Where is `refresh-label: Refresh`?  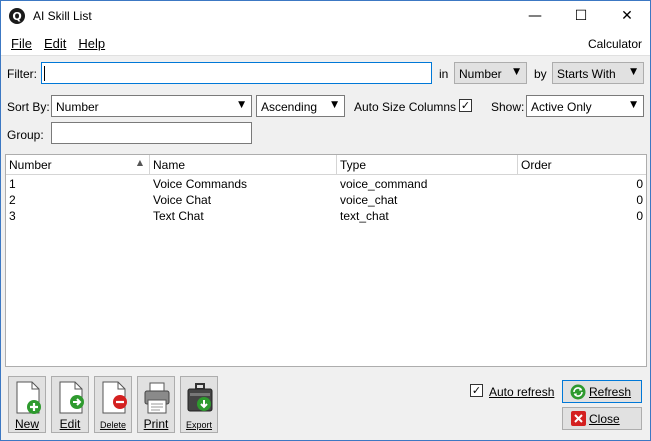 refresh-label: Refresh is located at coordinates (610, 392).